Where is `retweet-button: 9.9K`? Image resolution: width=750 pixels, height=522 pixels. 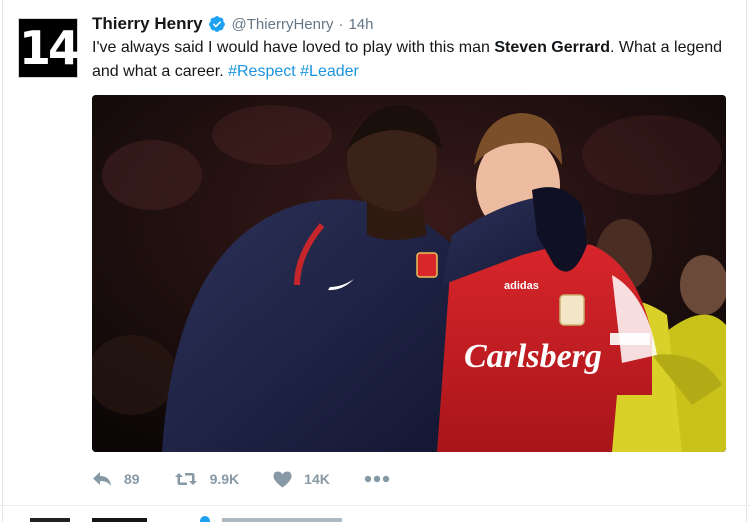
retweet-button: 9.9K is located at coordinates (207, 479).